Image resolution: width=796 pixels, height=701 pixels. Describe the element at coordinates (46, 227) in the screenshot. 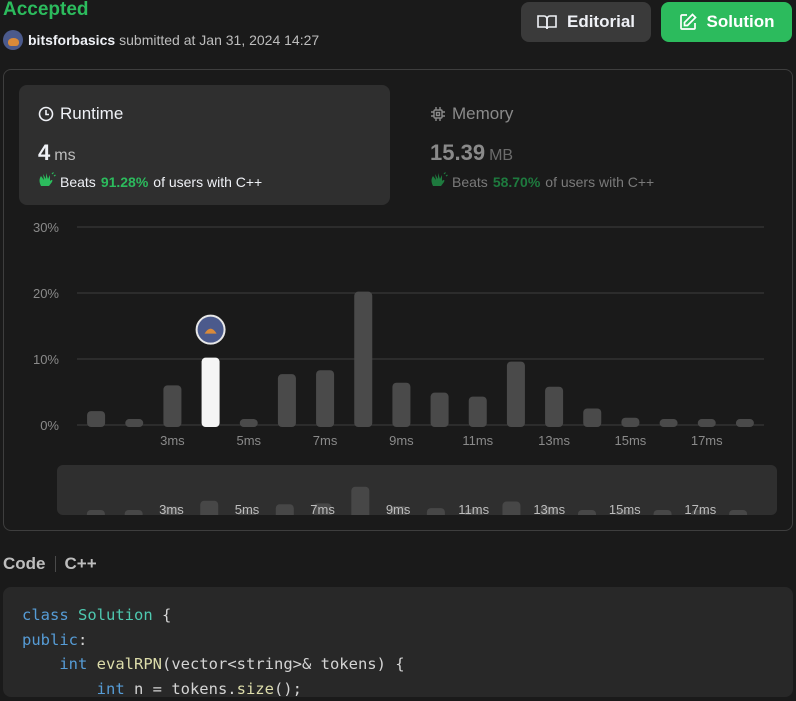

I see `y-tick-label: 30%` at that location.